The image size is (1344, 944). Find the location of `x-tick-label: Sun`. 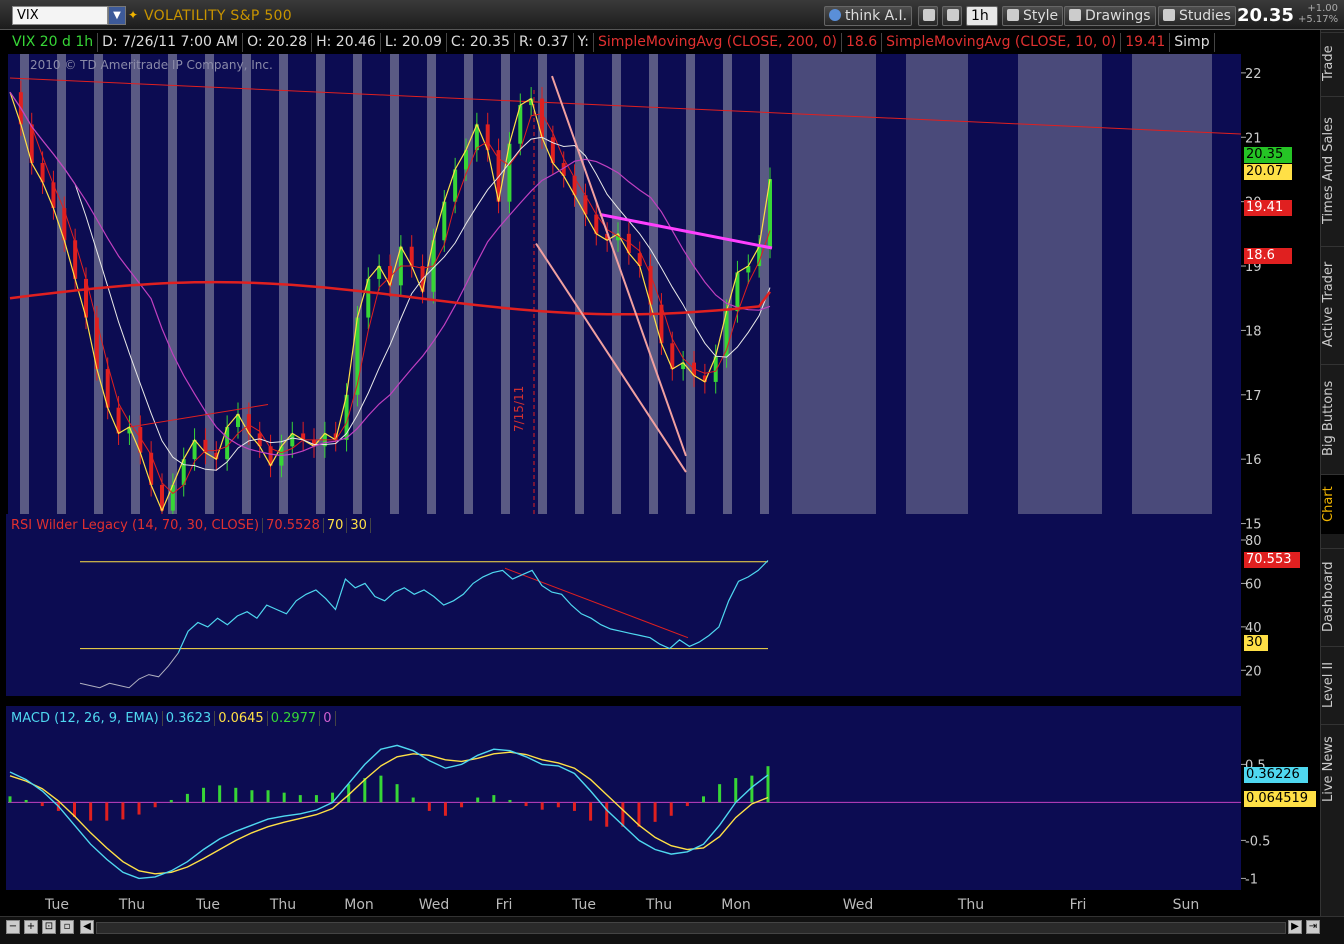

x-tick-label: Sun is located at coordinates (1186, 905).